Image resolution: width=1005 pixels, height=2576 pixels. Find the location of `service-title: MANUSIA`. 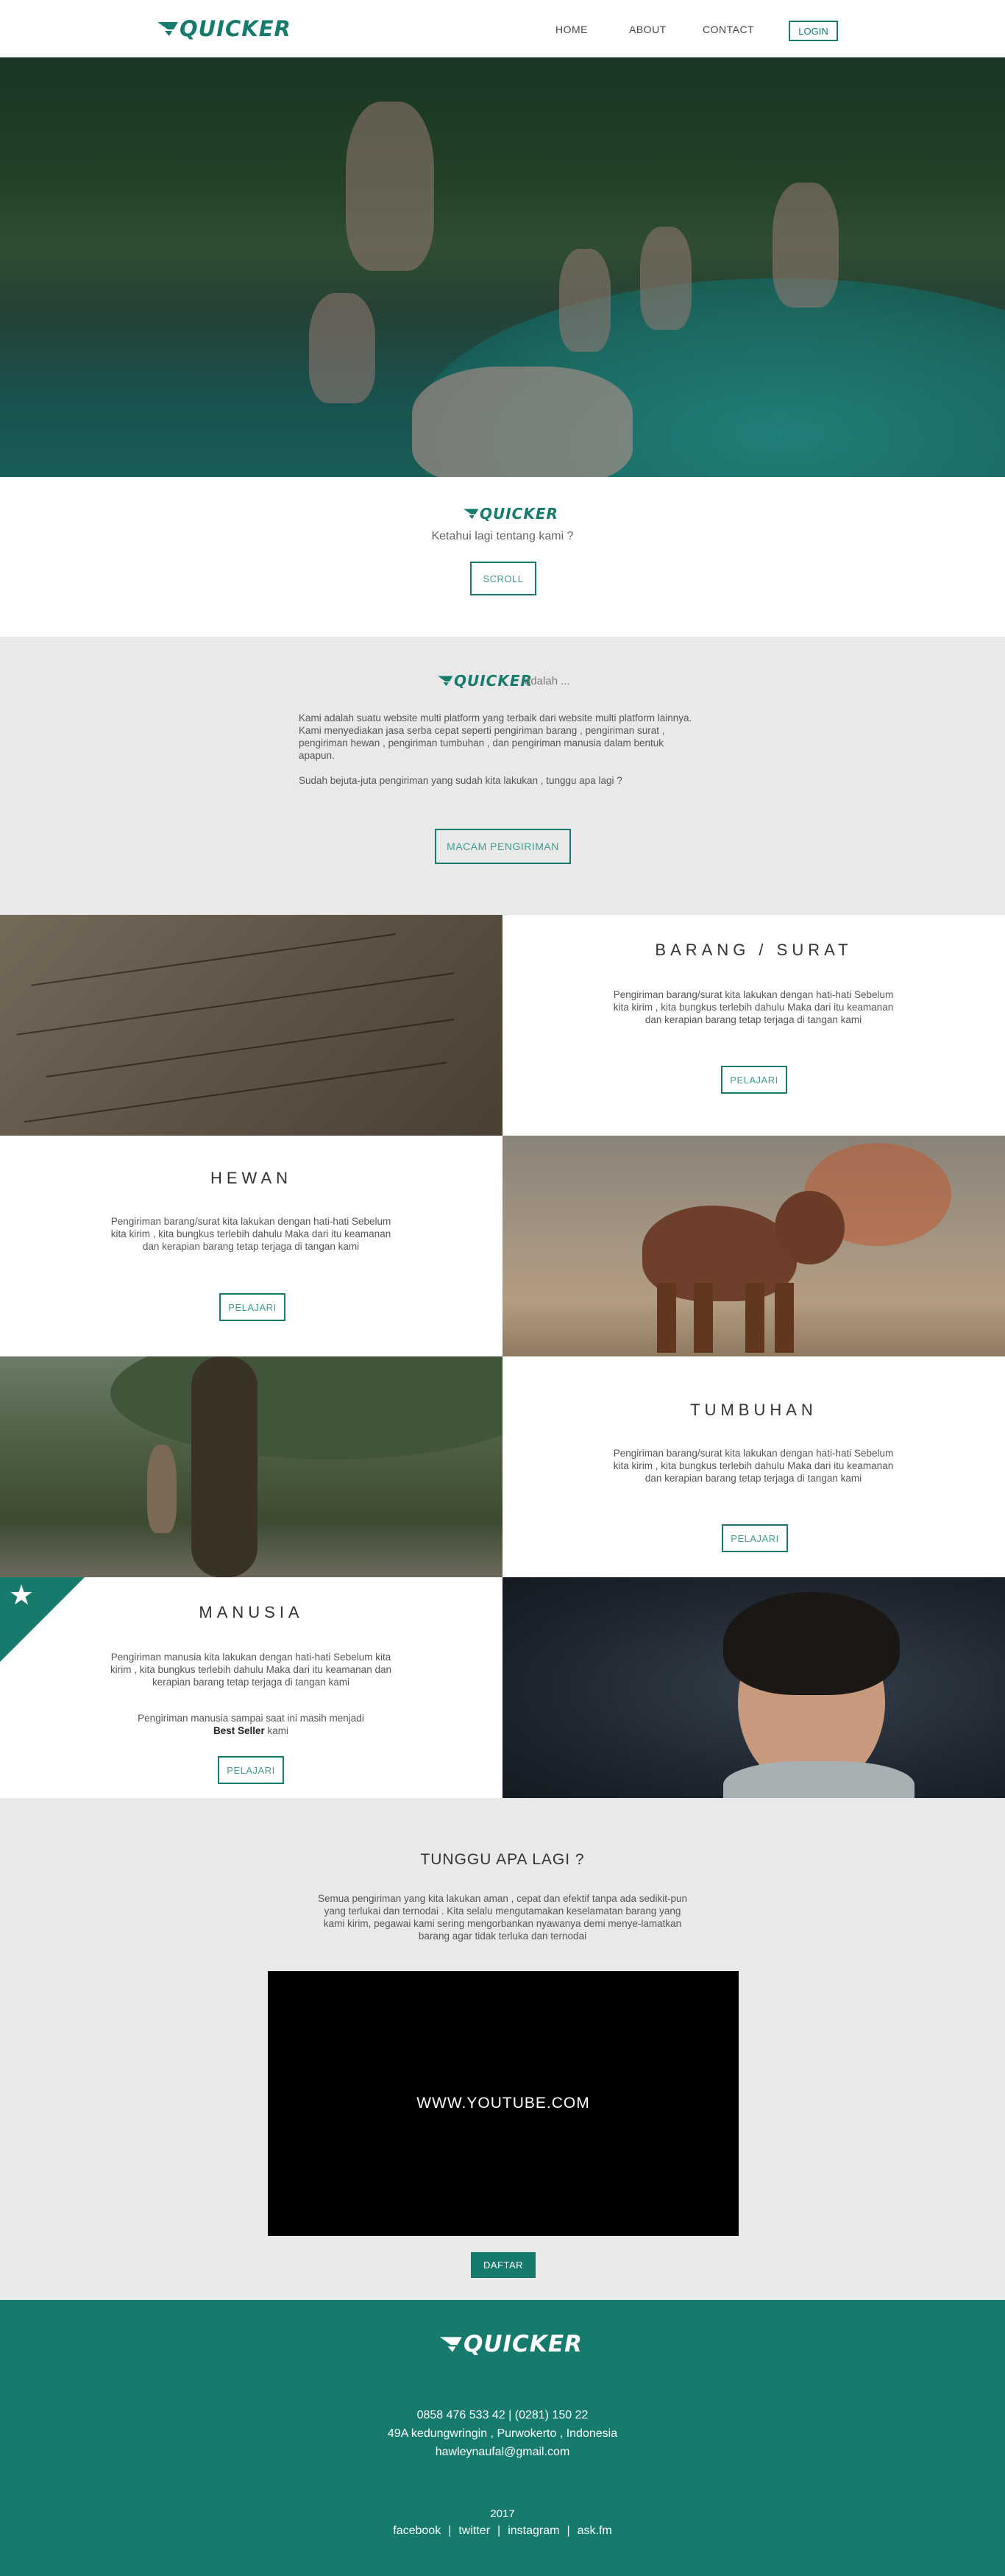

service-title: MANUSIA is located at coordinates (251, 1612).